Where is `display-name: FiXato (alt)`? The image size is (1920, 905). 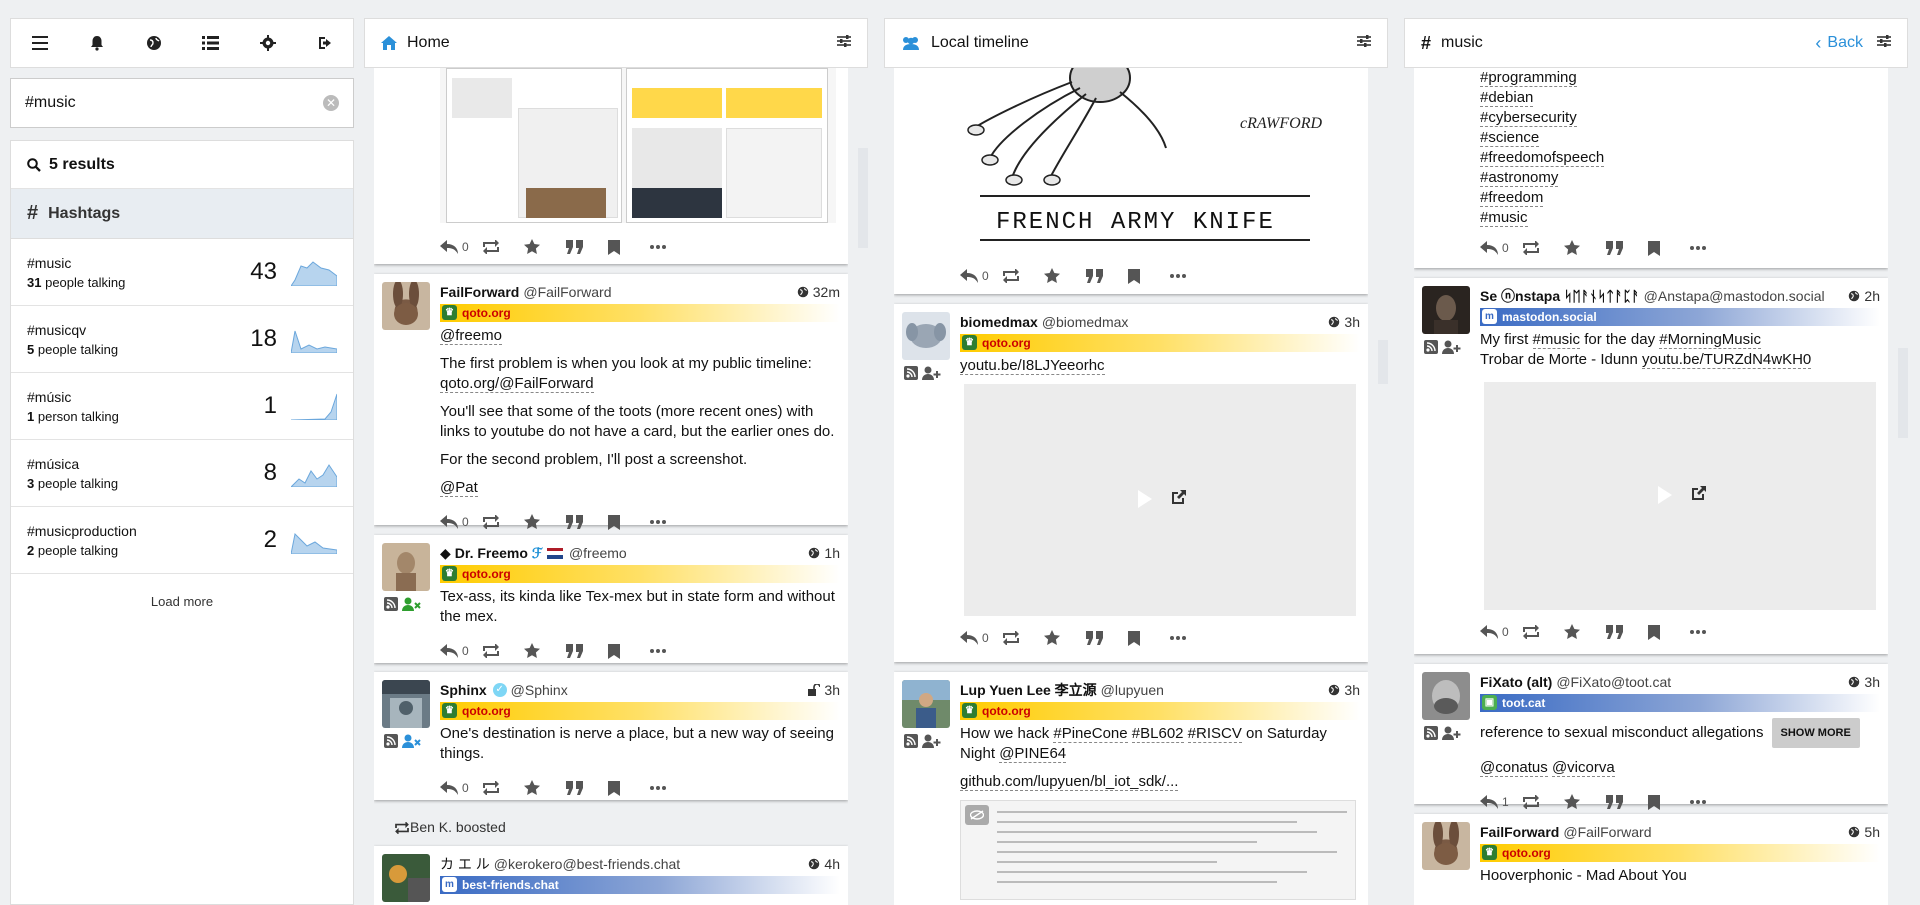
display-name: FiXato (alt) is located at coordinates (1516, 682).